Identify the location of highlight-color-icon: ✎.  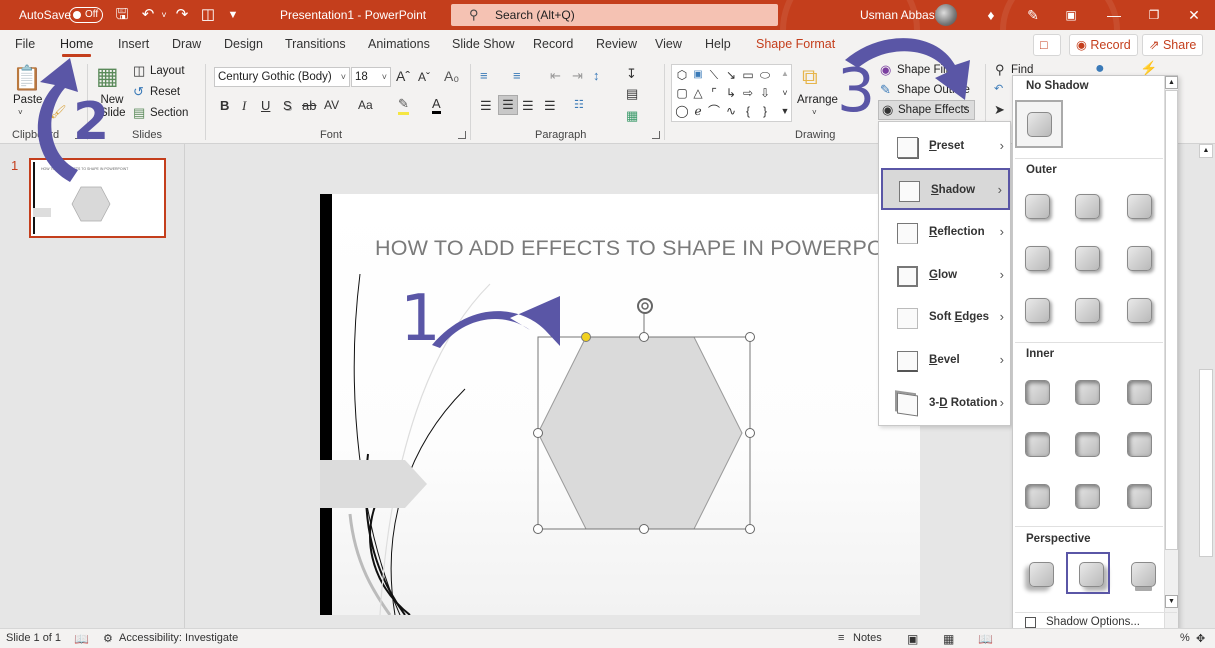
(403, 105).